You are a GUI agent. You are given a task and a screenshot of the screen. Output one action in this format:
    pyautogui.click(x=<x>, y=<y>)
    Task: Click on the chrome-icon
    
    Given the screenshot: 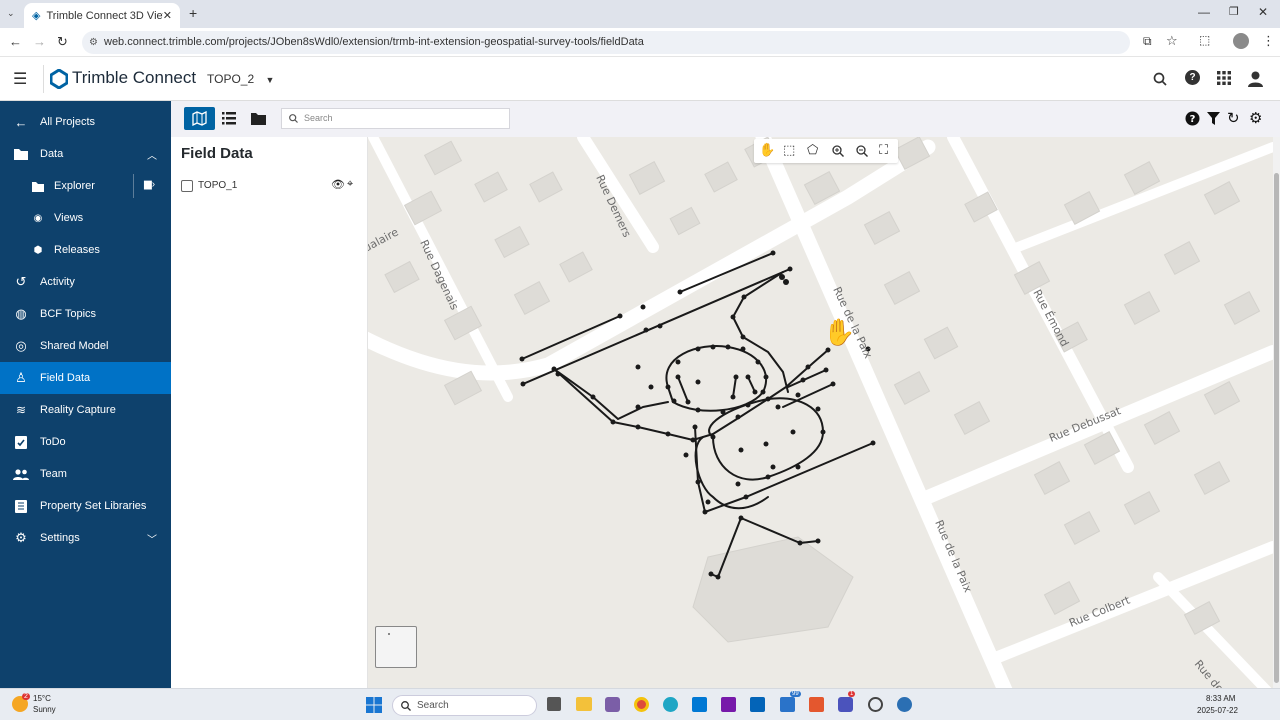 What is the action you would take?
    pyautogui.click(x=641, y=704)
    